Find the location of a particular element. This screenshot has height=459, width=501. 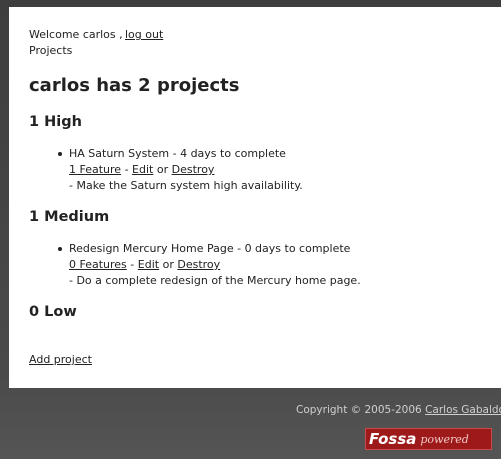

priority-heading-high: 1 High is located at coordinates (55, 122).